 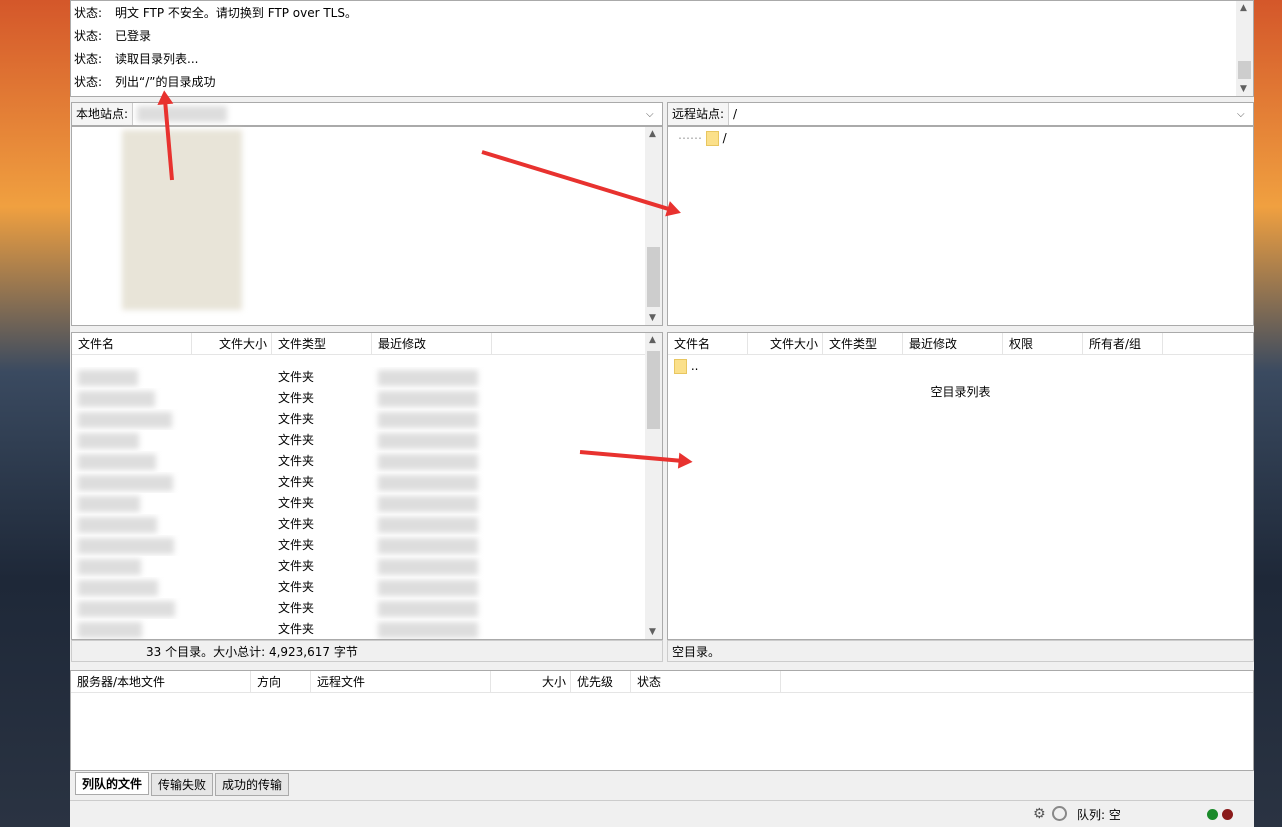 I want to click on remote-status: 空目录。, so click(x=960, y=651).